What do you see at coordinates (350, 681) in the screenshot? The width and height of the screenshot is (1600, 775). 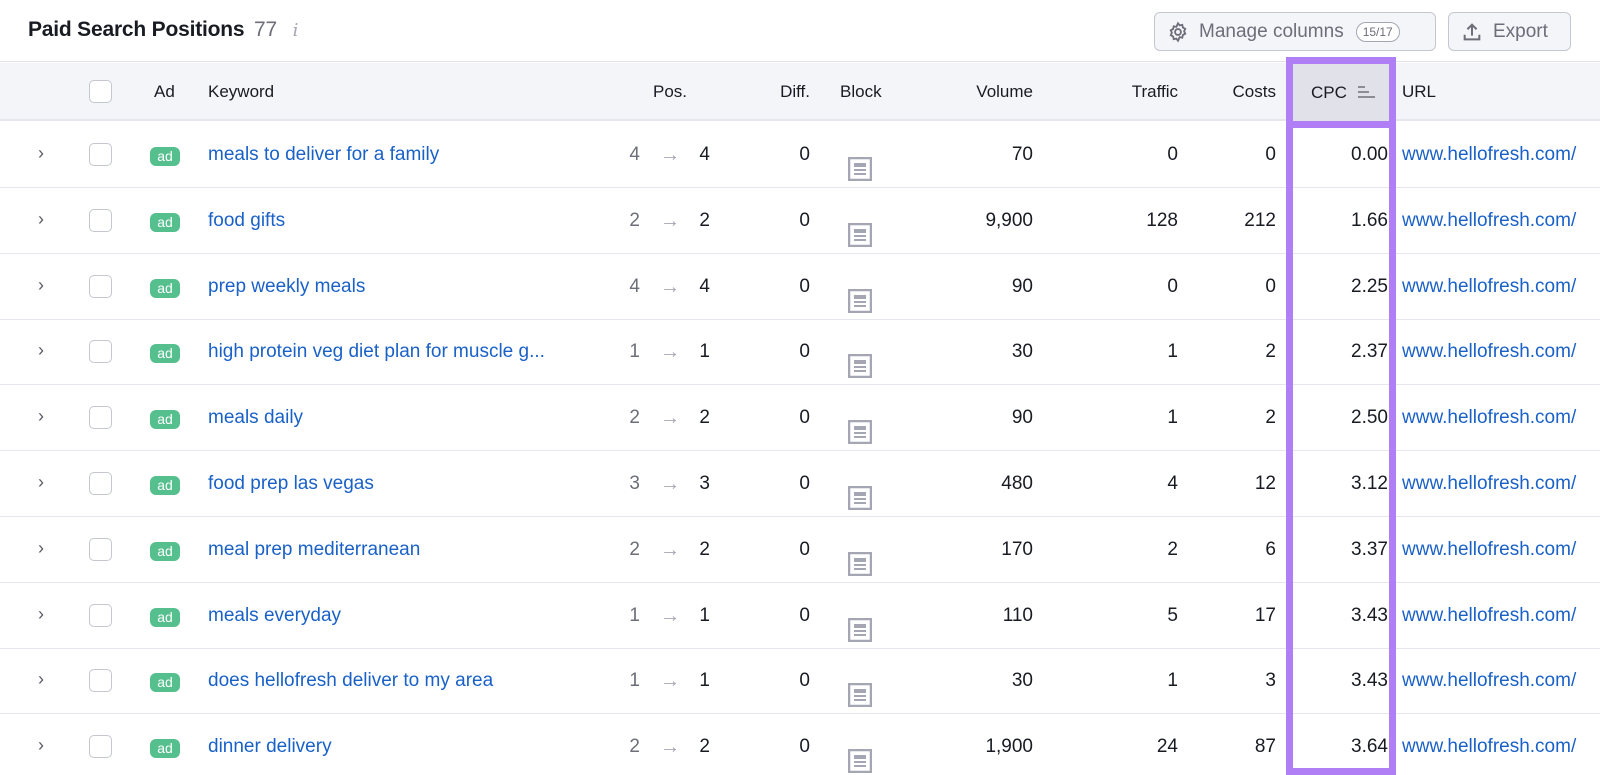 I see `keyword-link: does hellofresh deliver to my area` at bounding box center [350, 681].